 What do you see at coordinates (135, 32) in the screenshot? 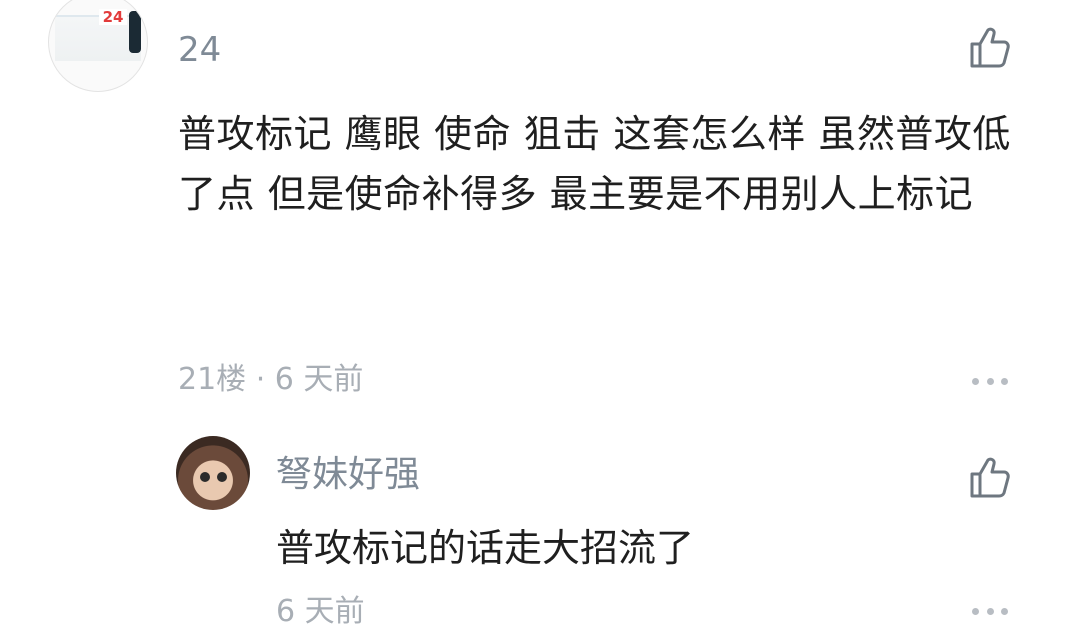
I see `avatar-figure` at bounding box center [135, 32].